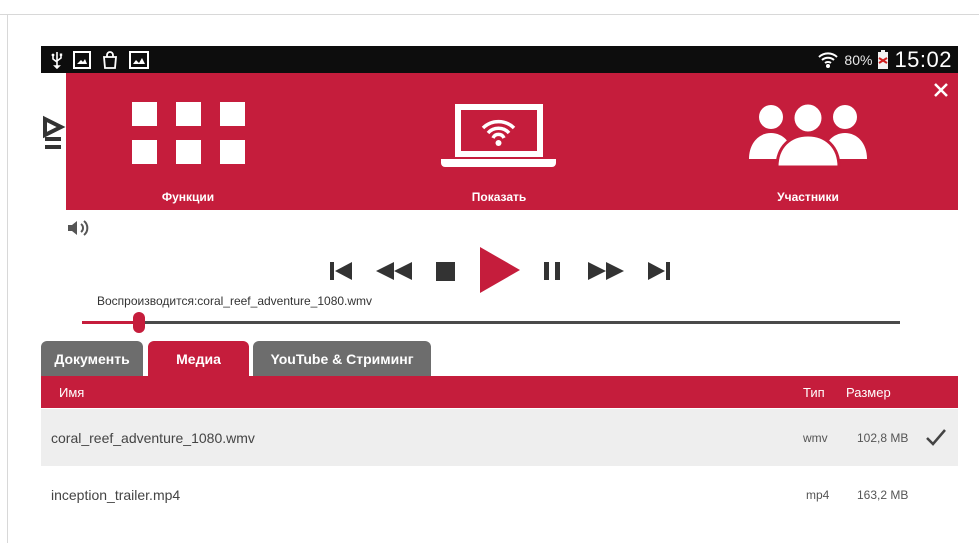  Describe the element at coordinates (341, 271) in the screenshot. I see `skip-previous-icon` at that location.